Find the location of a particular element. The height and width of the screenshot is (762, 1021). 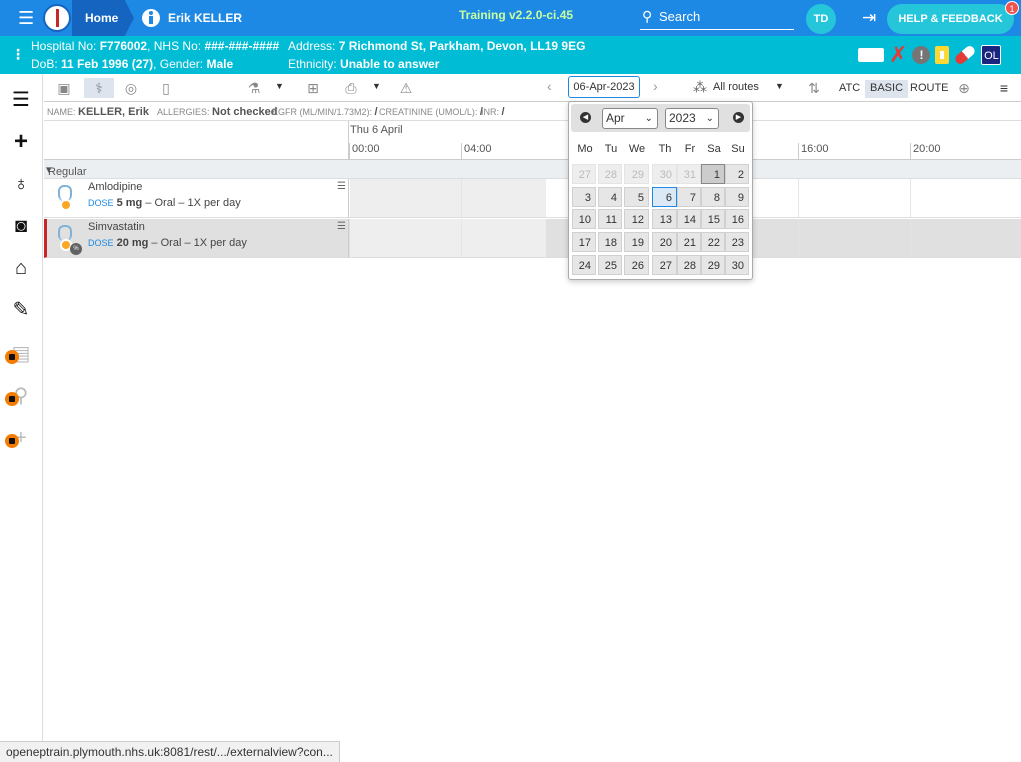

calendar-day: 12 is located at coordinates (636, 219).